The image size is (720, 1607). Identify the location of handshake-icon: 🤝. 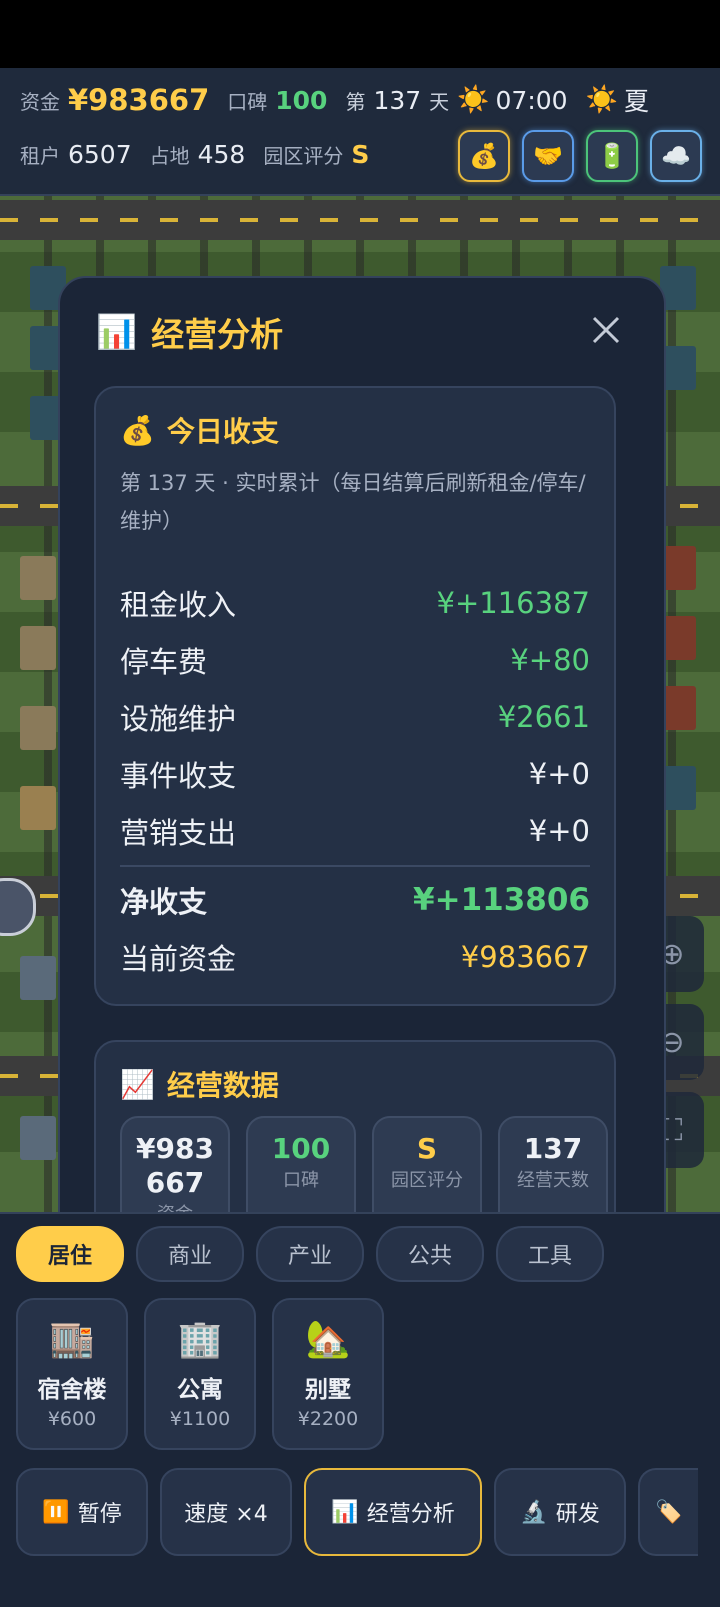
(548, 156).